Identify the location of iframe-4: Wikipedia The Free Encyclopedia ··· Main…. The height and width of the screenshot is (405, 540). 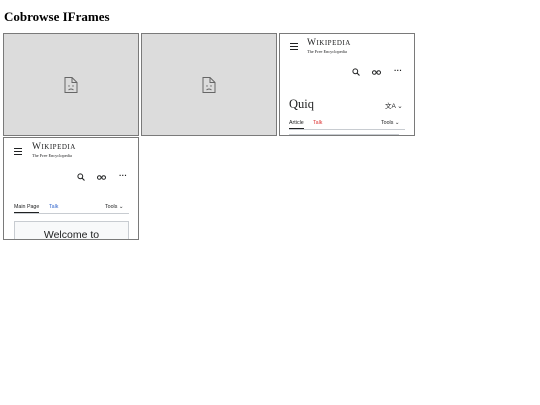
(71, 188).